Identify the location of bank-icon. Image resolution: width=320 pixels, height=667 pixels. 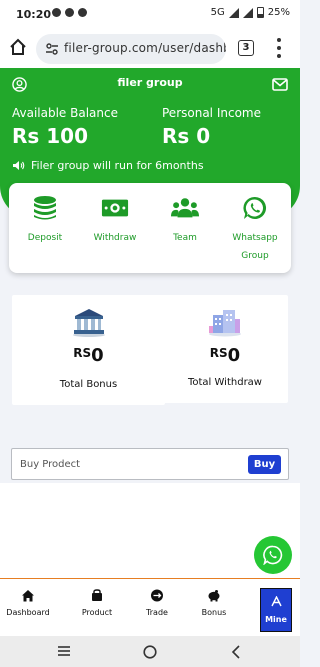
(88, 323).